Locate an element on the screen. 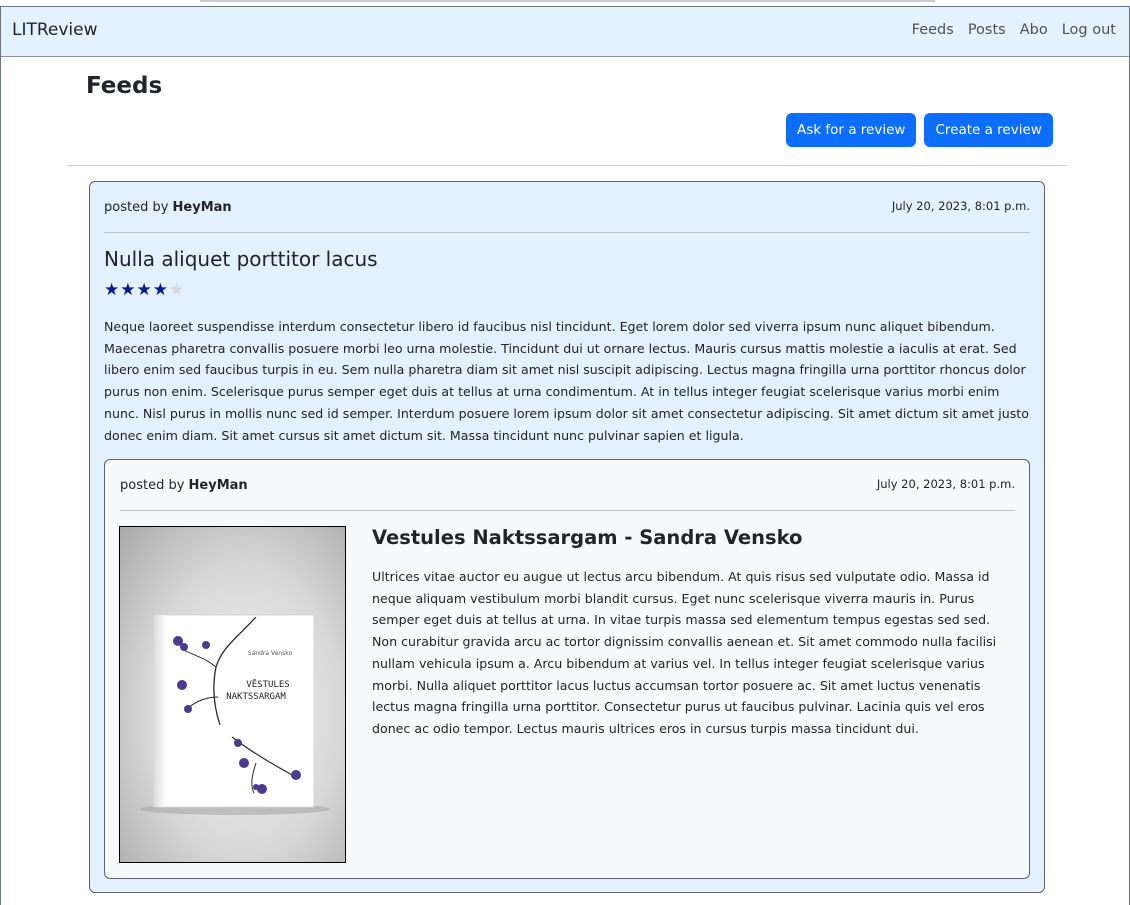 This screenshot has width=1130, height=905. ticket-title: Vestules Naktssargam - Sandra Vensko is located at coordinates (587, 537).